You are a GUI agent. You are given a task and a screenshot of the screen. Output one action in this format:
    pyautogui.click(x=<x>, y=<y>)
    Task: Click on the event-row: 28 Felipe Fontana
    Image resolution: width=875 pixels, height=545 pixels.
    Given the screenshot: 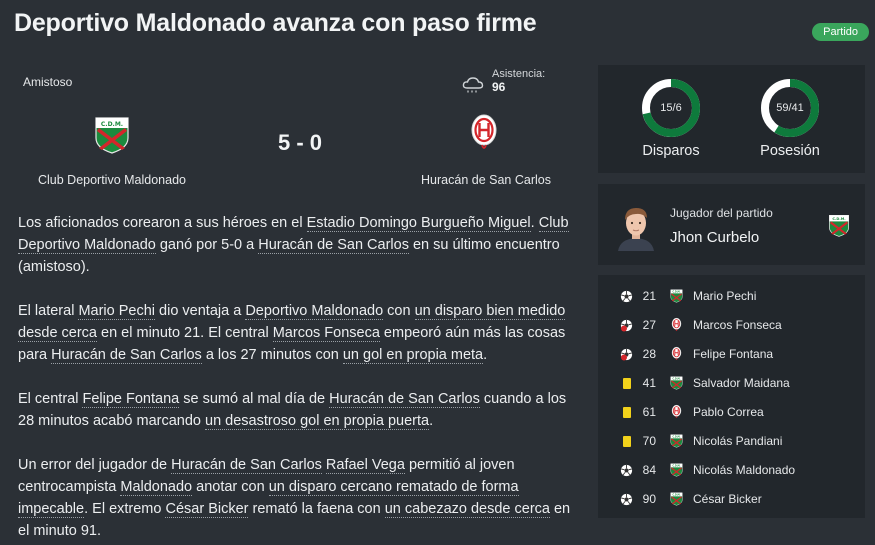 What is the action you would take?
    pyautogui.click(x=731, y=355)
    